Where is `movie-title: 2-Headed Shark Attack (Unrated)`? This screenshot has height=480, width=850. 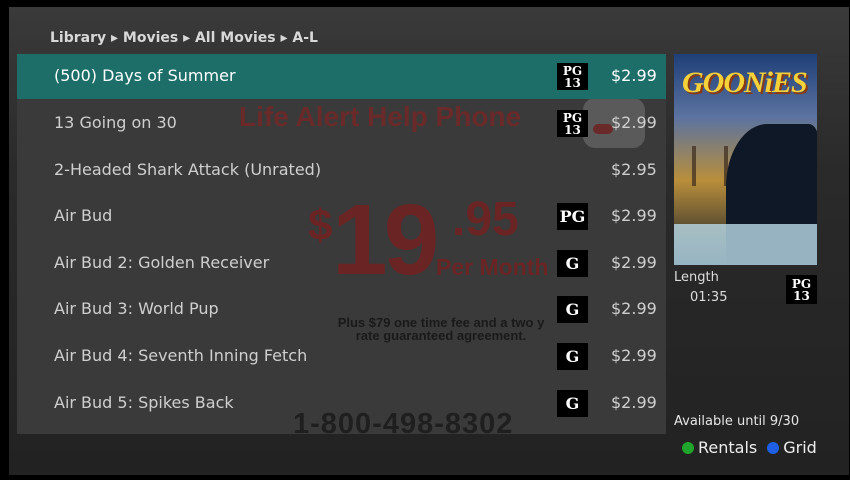
movie-title: 2-Headed Shark Attack (Unrated) is located at coordinates (188, 169).